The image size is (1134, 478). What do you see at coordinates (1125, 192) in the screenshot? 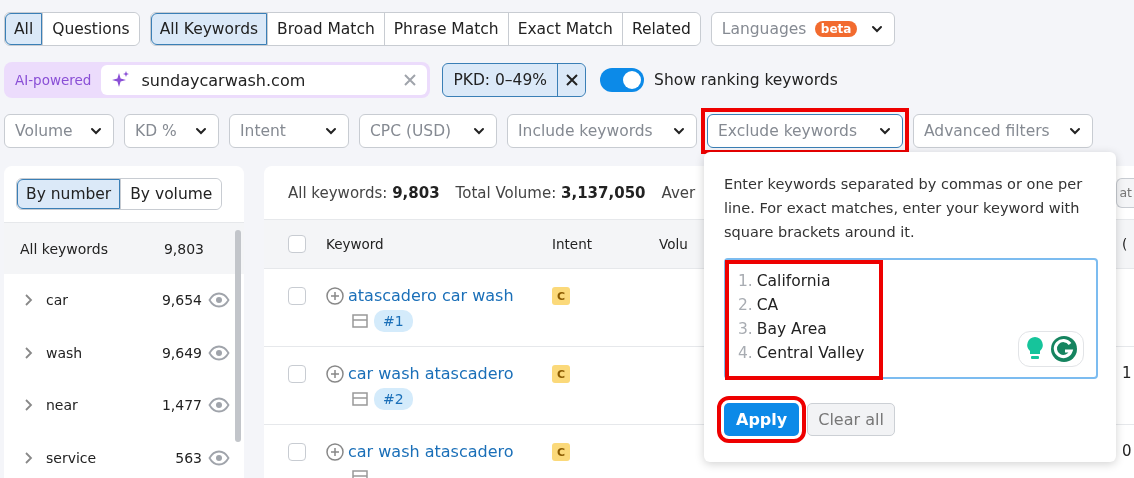
I see `partial-button: at` at bounding box center [1125, 192].